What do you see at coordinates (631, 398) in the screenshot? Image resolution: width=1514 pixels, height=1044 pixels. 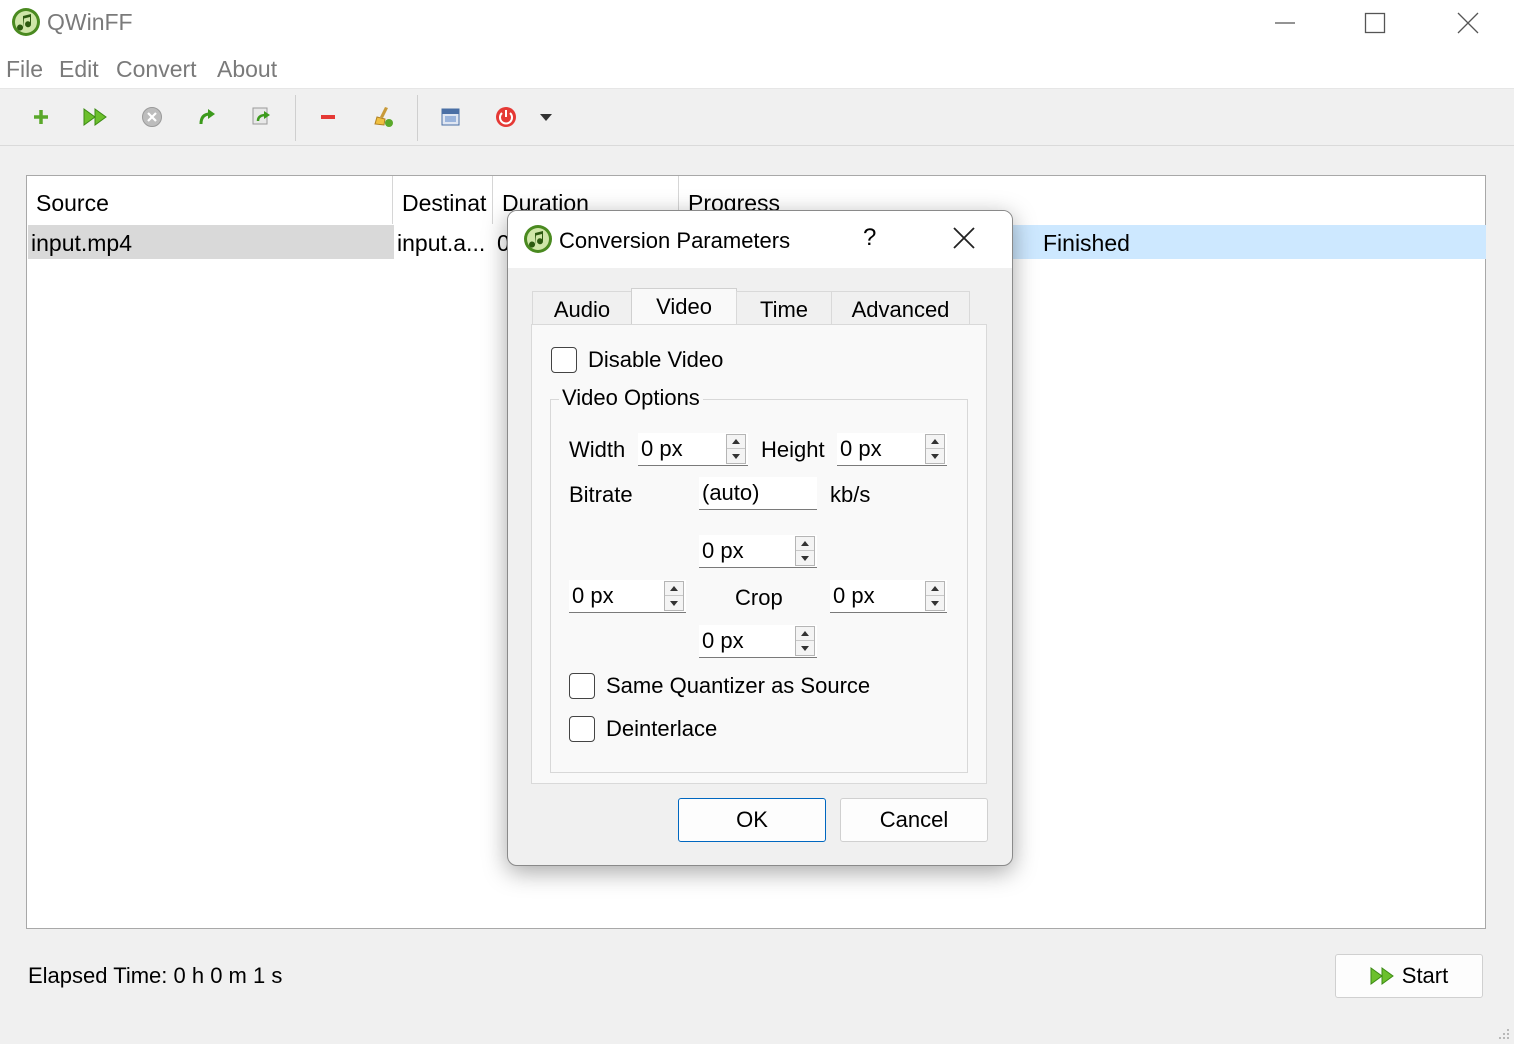 I see `group-title: Video Options` at bounding box center [631, 398].